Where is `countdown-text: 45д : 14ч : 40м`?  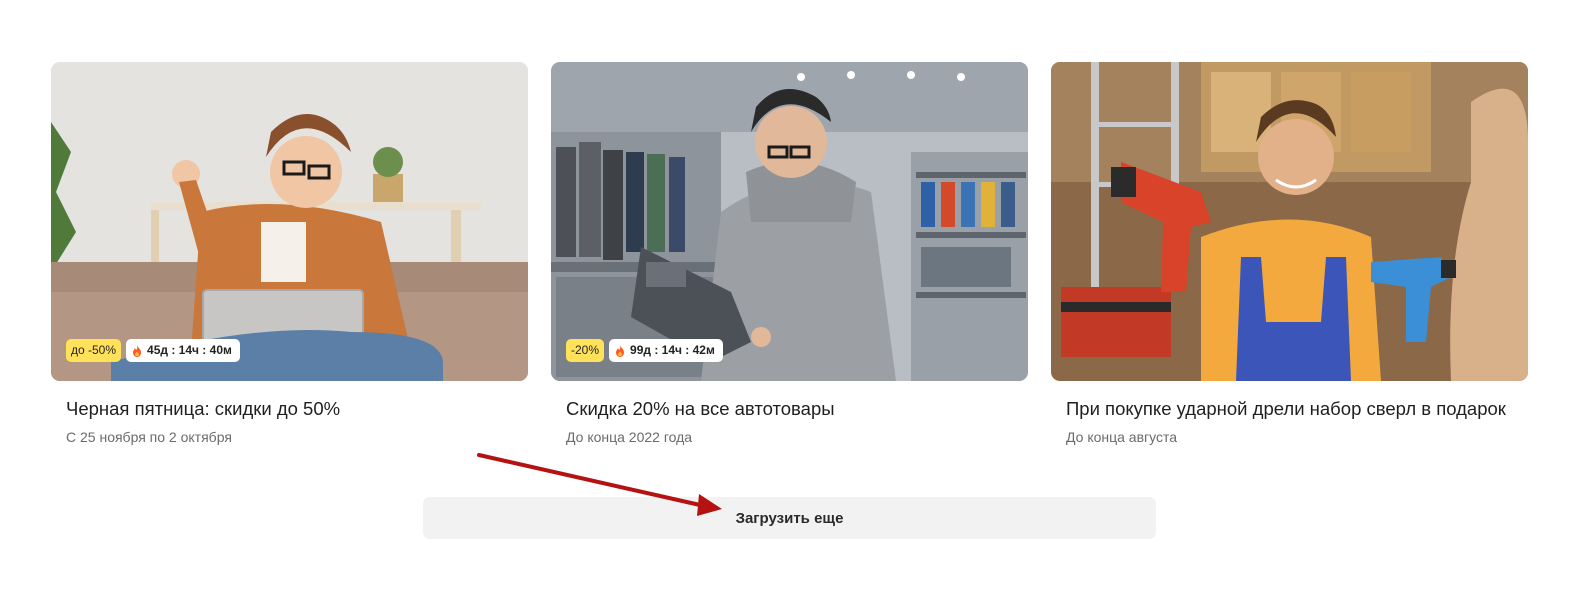
countdown-text: 45д : 14ч : 40м is located at coordinates (189, 350).